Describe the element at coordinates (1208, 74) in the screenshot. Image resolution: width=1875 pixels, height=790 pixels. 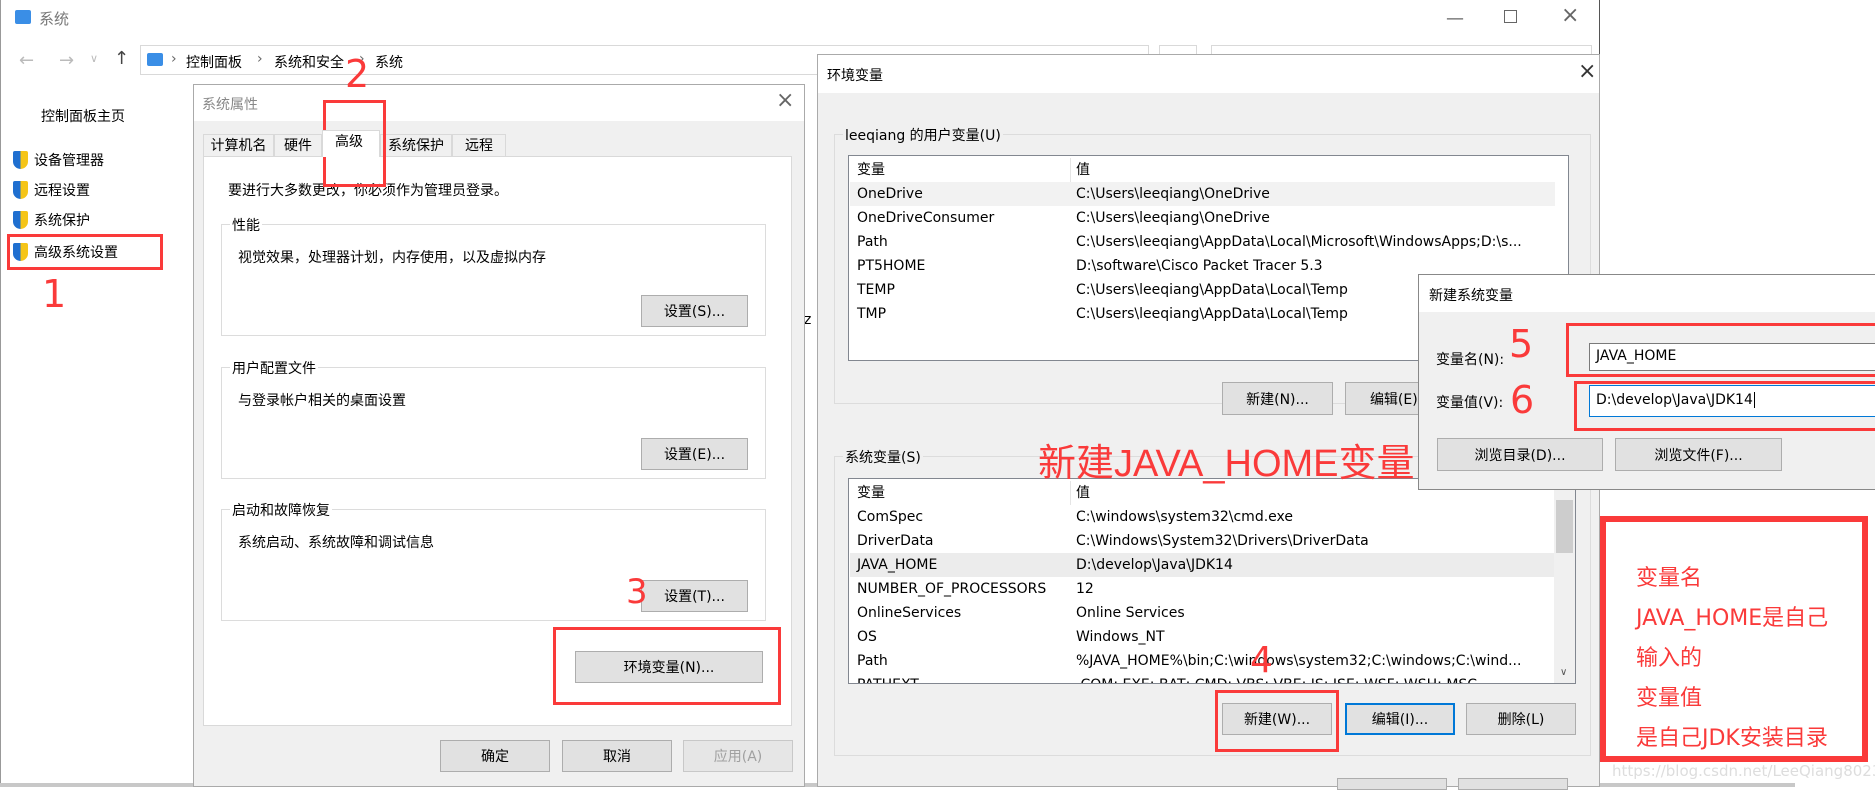
I see `dialog-titlebar` at that location.